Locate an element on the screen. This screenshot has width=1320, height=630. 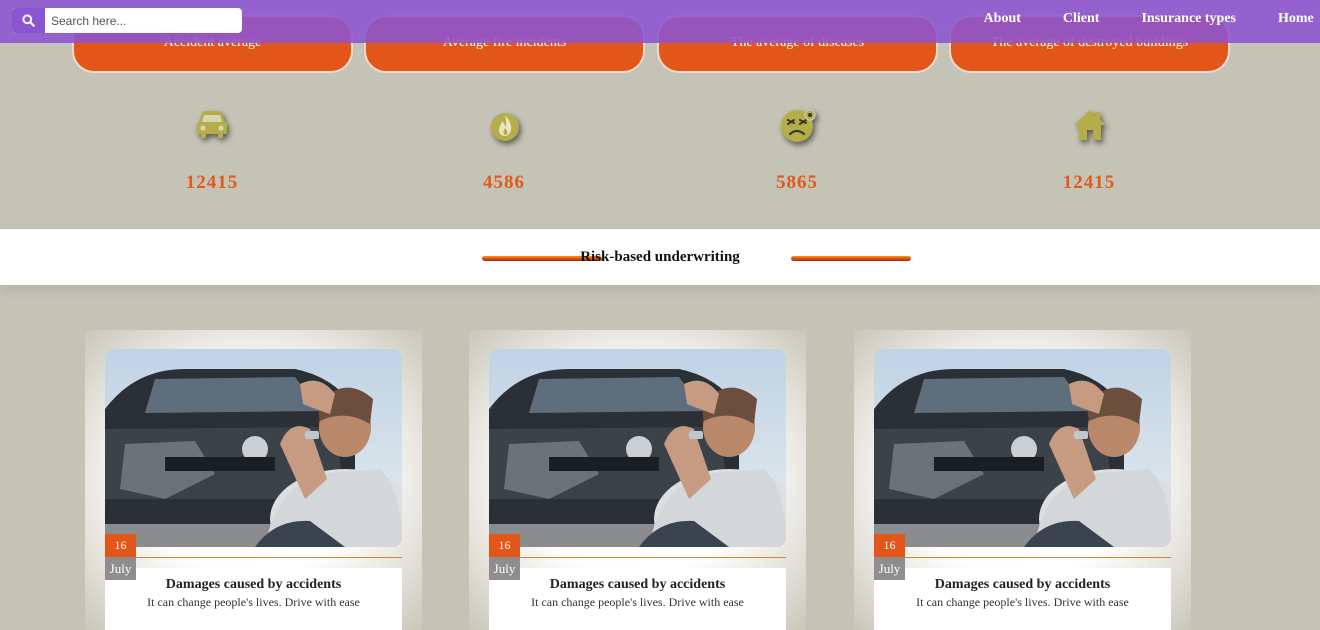
nav-link-home: Home is located at coordinates (1299, 19).